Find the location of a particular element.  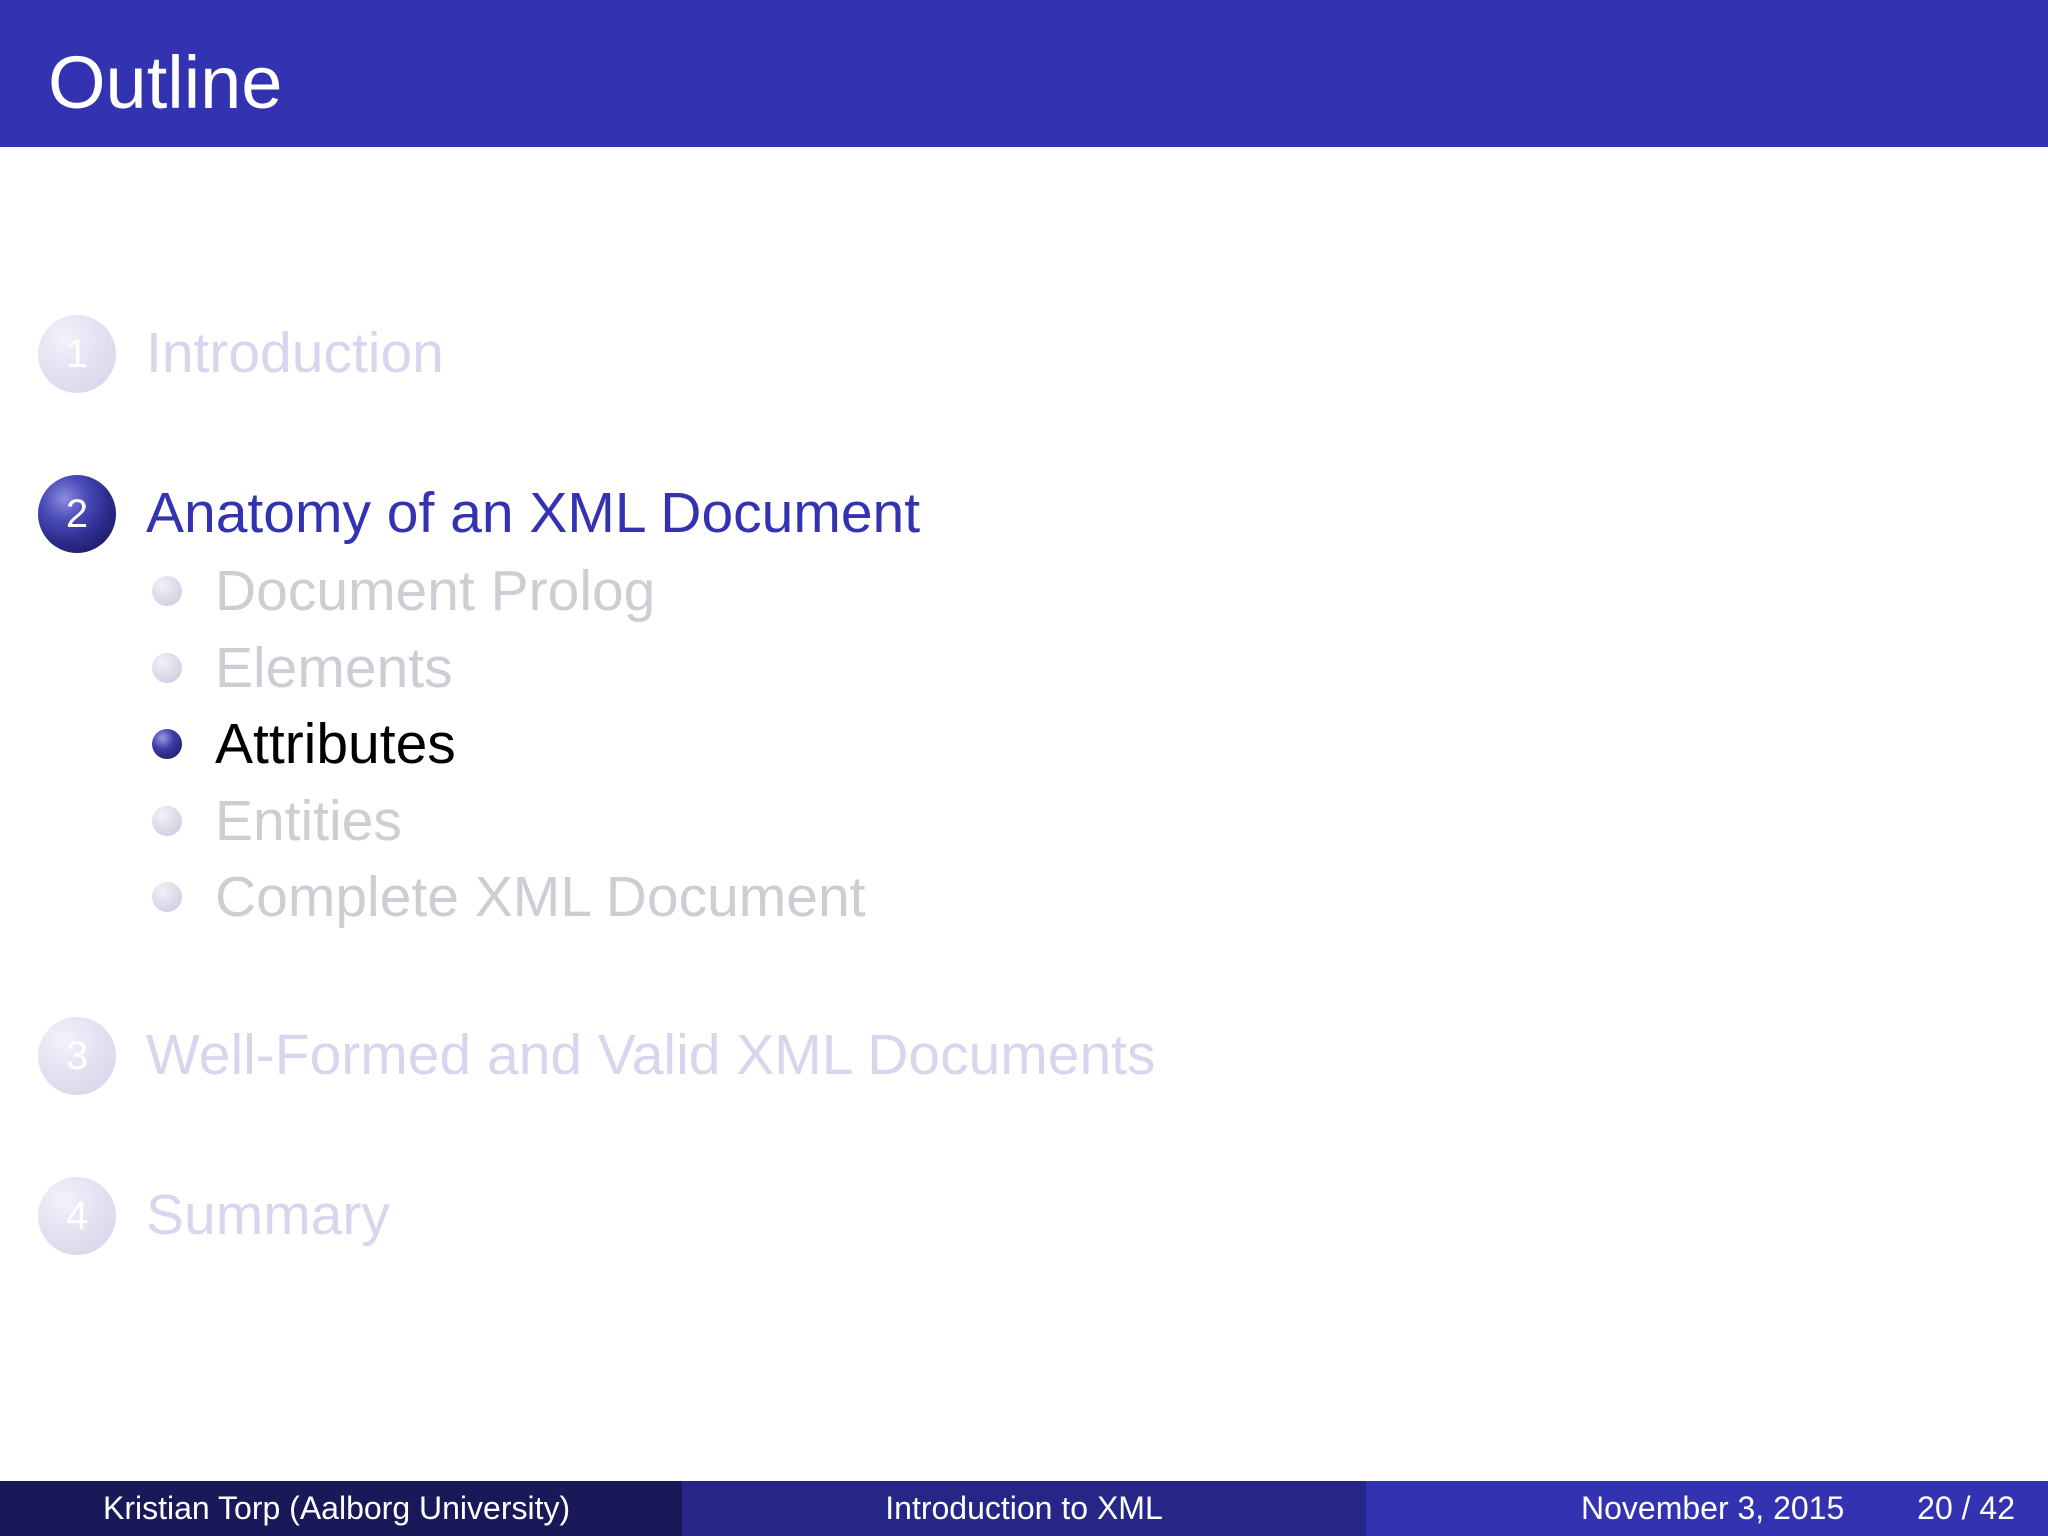

outline-subsection-elements: Elements is located at coordinates (752, 668).